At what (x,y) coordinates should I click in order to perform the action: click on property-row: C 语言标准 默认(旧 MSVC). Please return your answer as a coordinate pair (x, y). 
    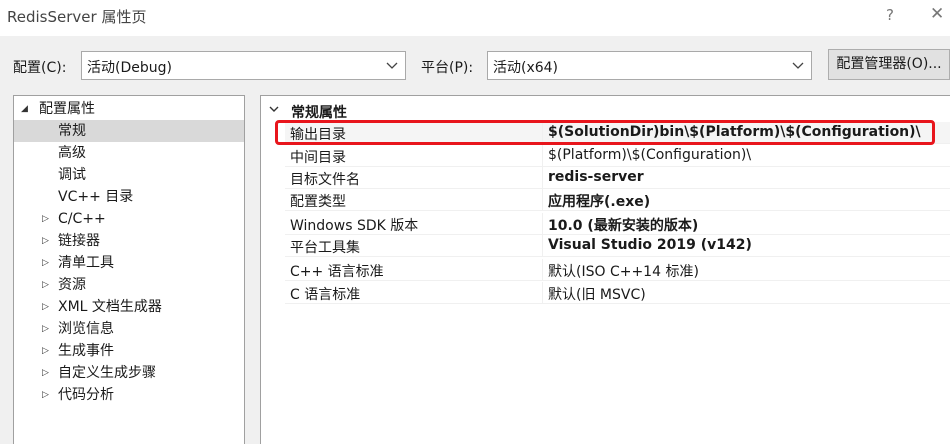
    Looking at the image, I should click on (617, 293).